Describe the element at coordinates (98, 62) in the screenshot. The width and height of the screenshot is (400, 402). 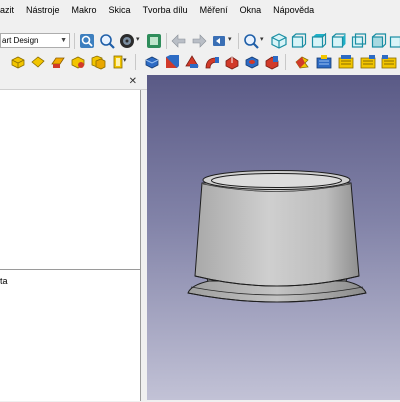
I see `clone-icon` at that location.